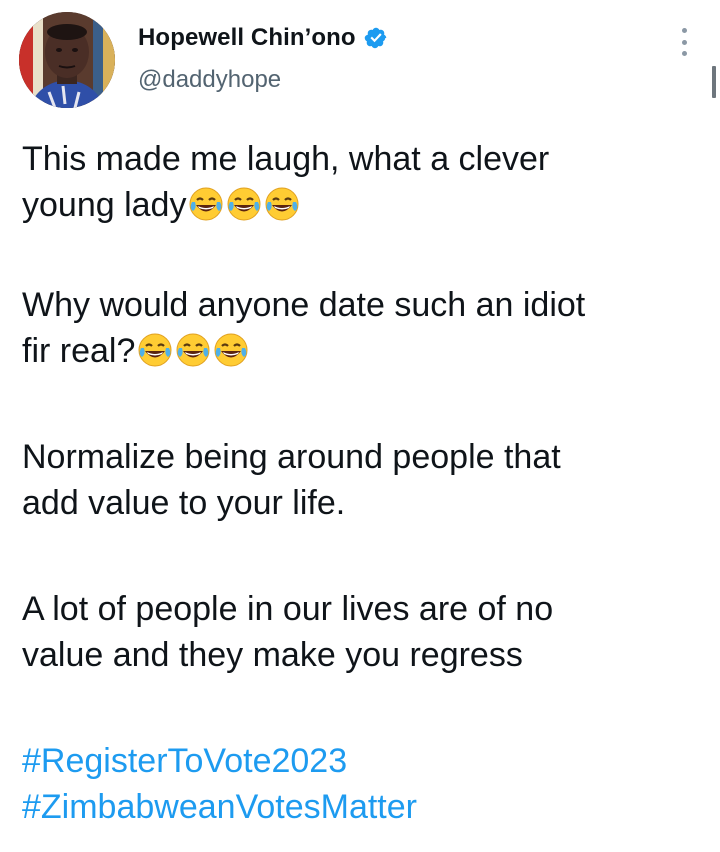 The image size is (720, 852). I want to click on avatar, so click(67, 60).